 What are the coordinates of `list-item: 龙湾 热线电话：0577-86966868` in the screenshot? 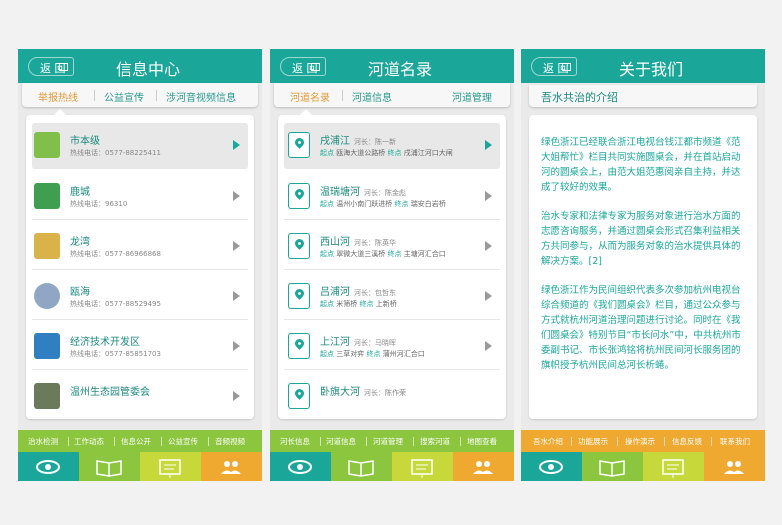 It's located at (140, 247).